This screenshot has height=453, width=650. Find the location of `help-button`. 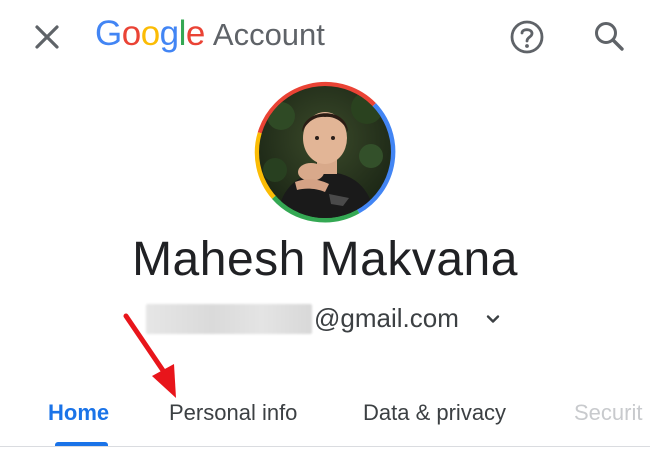

help-button is located at coordinates (527, 37).